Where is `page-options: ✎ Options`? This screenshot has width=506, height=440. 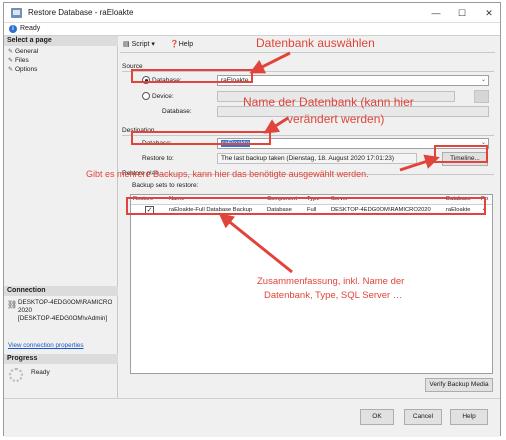 page-options: ✎ Options is located at coordinates (22, 69).